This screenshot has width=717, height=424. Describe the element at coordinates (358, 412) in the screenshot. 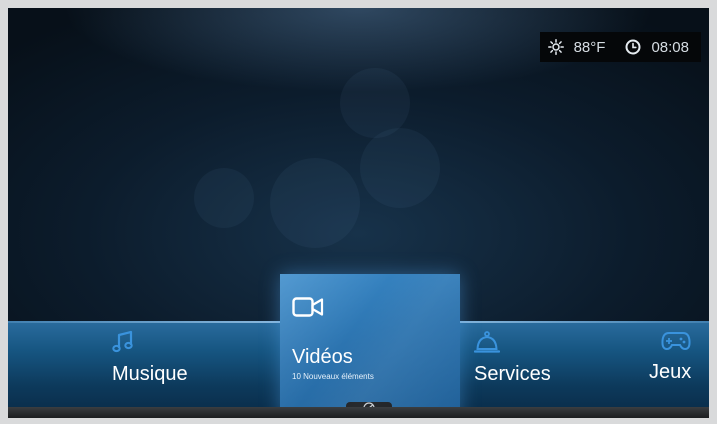

I see `bottom-strip` at that location.